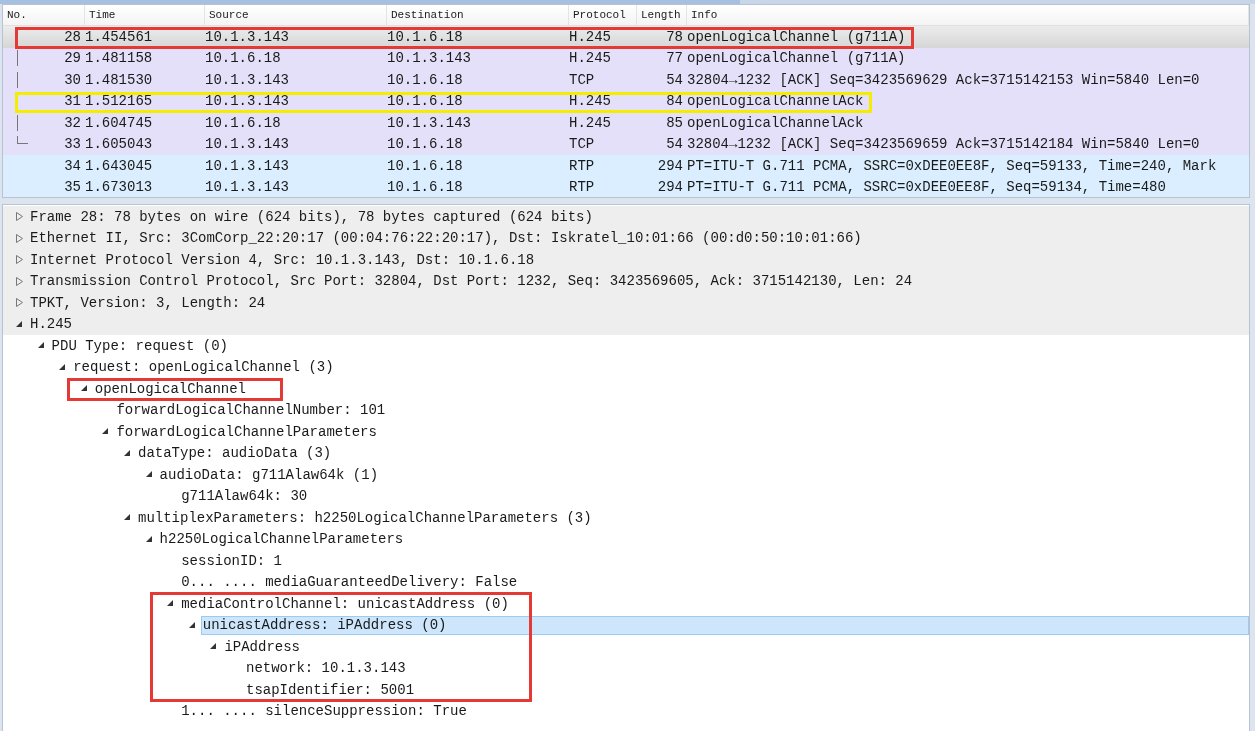  What do you see at coordinates (943, 79) in the screenshot?
I see `table-cell: 32804→1232 [ACK] Seq=3423569629 Ack=3715142153 Win=5840 Len=0` at bounding box center [943, 79].